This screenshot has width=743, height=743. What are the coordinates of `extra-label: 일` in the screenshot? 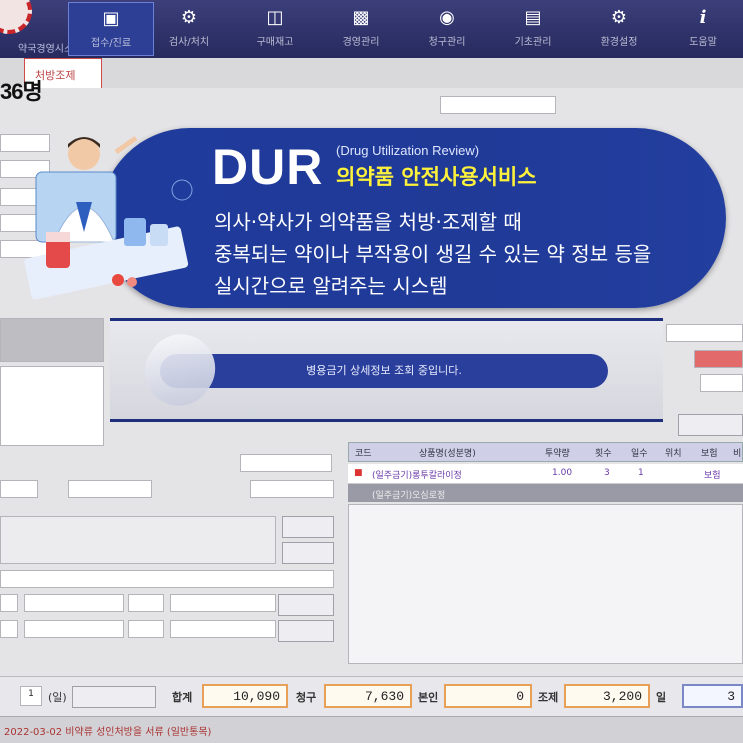 It's located at (661, 697).